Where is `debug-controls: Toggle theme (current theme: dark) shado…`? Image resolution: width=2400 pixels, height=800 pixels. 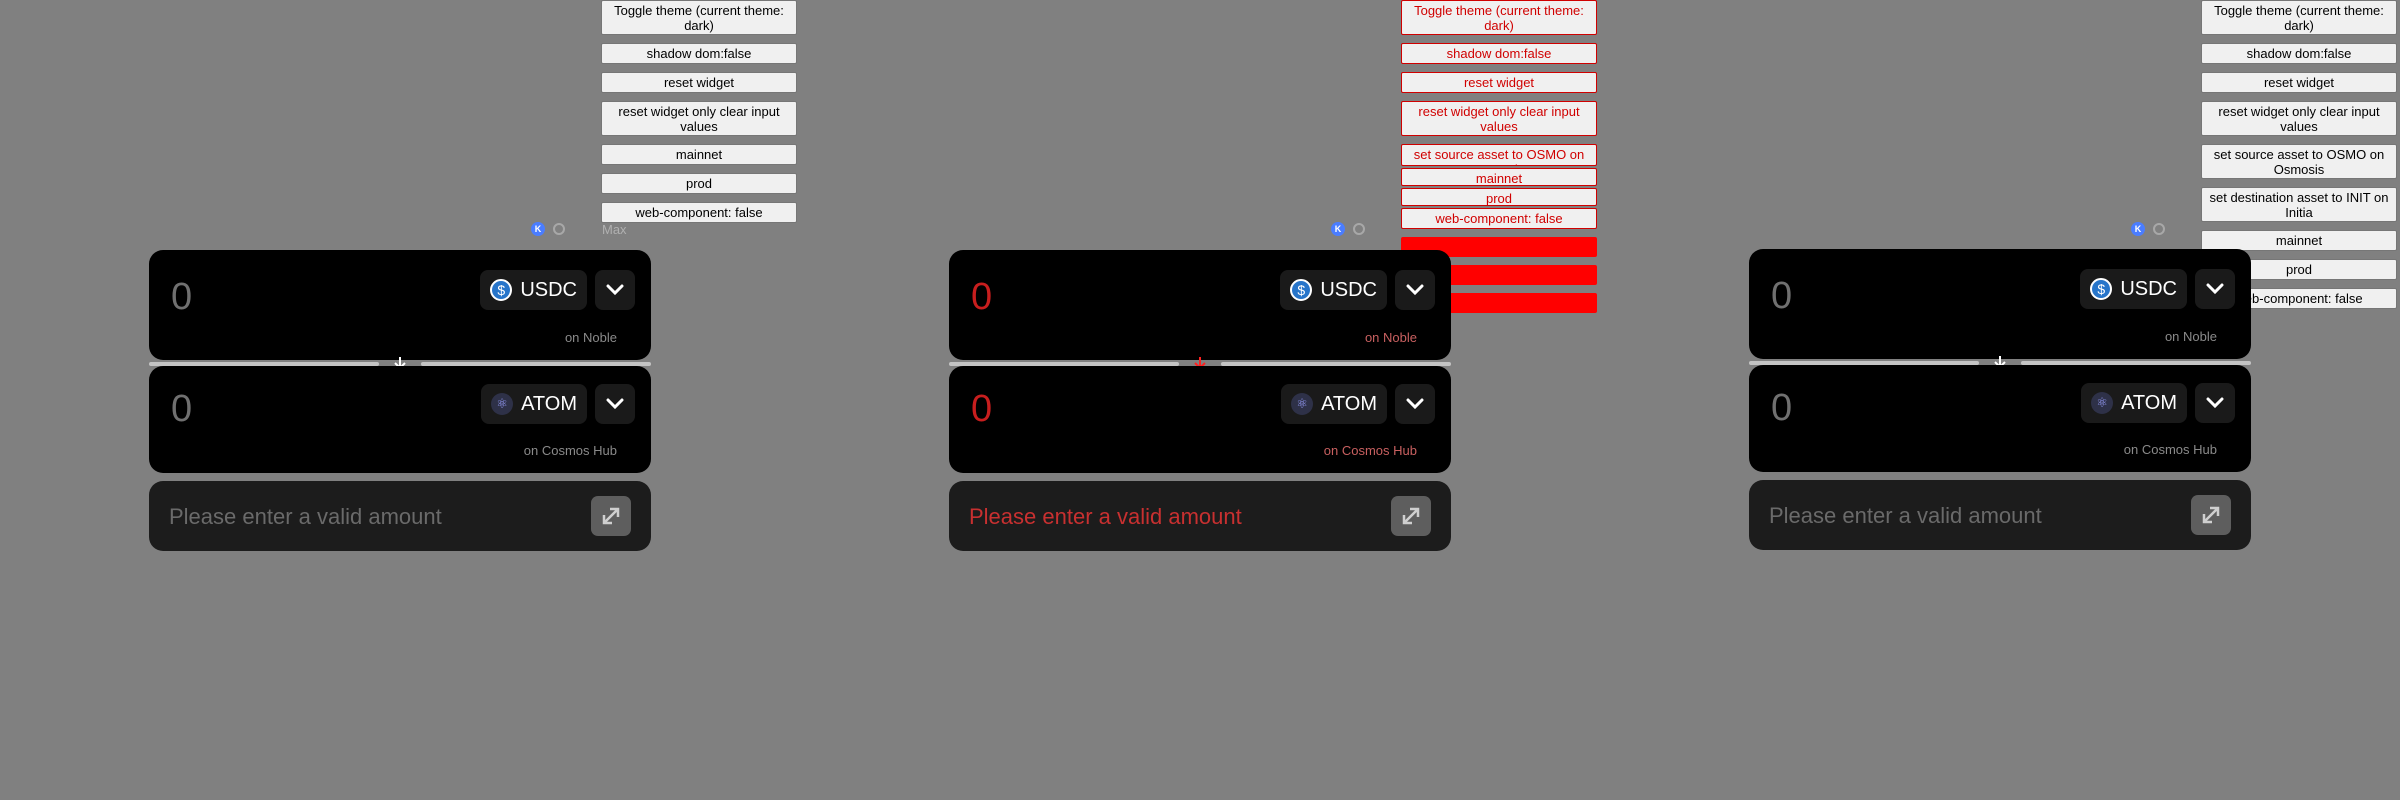
debug-controls: Toggle theme (current theme: dark) shado… is located at coordinates (699, 115).